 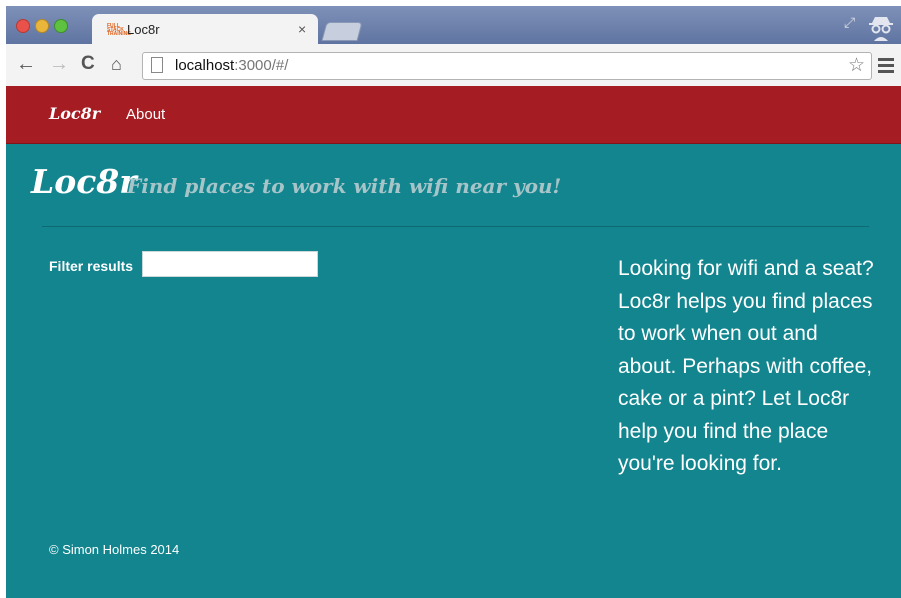 What do you see at coordinates (205, 29) in the screenshot?
I see `tab-loc8r: FULL STACK TRAINING Loc8r ×` at bounding box center [205, 29].